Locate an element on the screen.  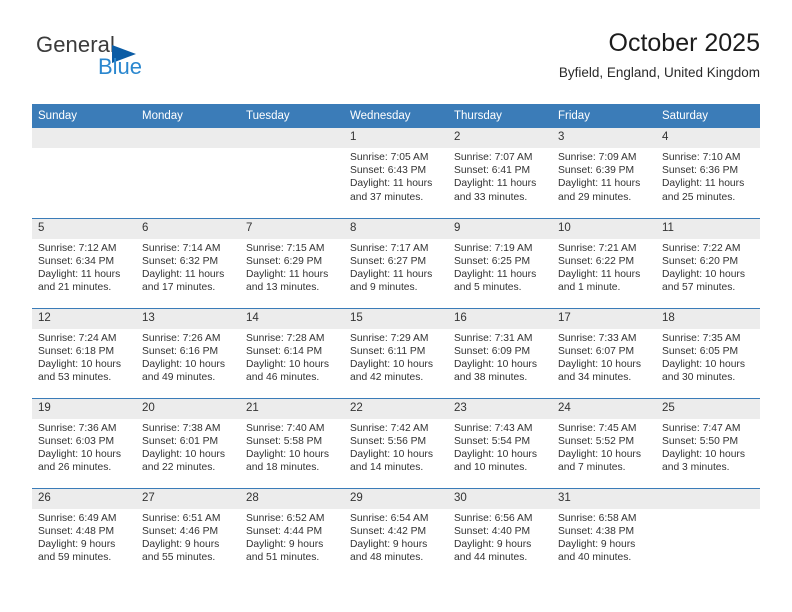
brand-logo: General Blue is located at coordinates (151, 59).